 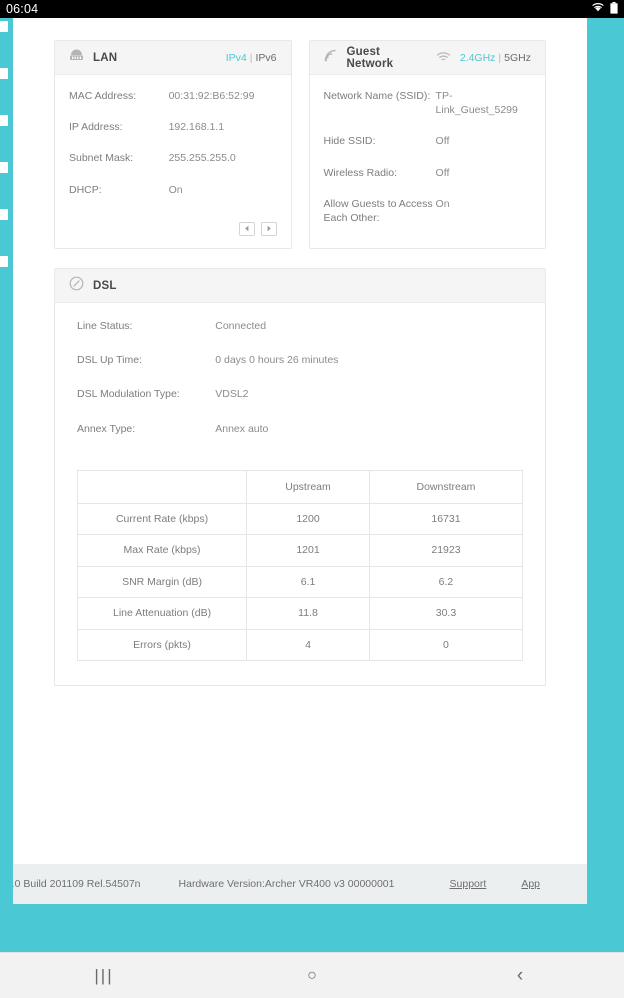 I want to click on guest-band-toggle: 2.4GHz | 5GHz, so click(x=495, y=58).